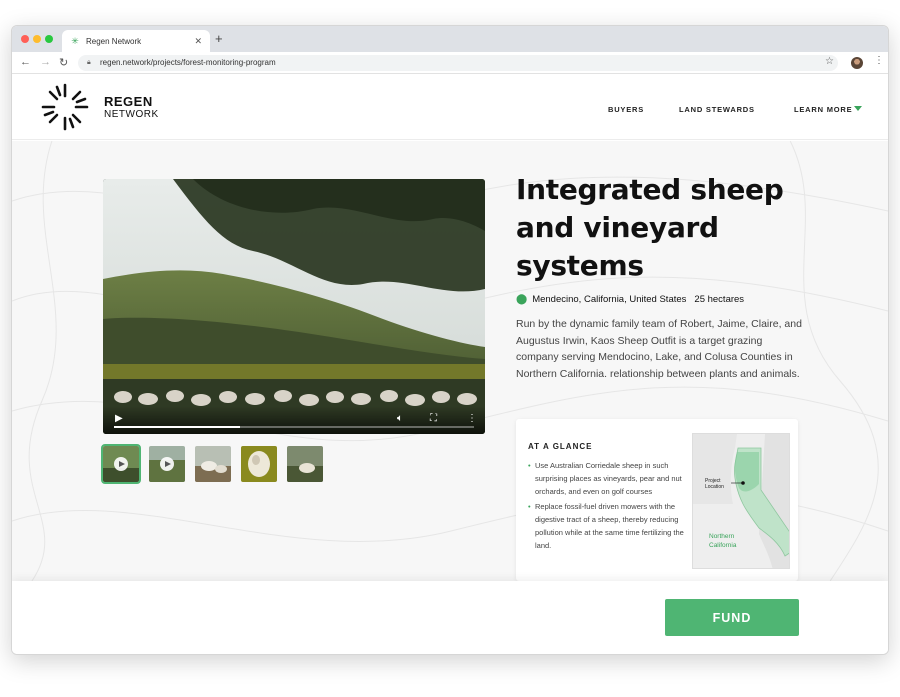  I want to click on maximize-window-button, so click(49, 39).